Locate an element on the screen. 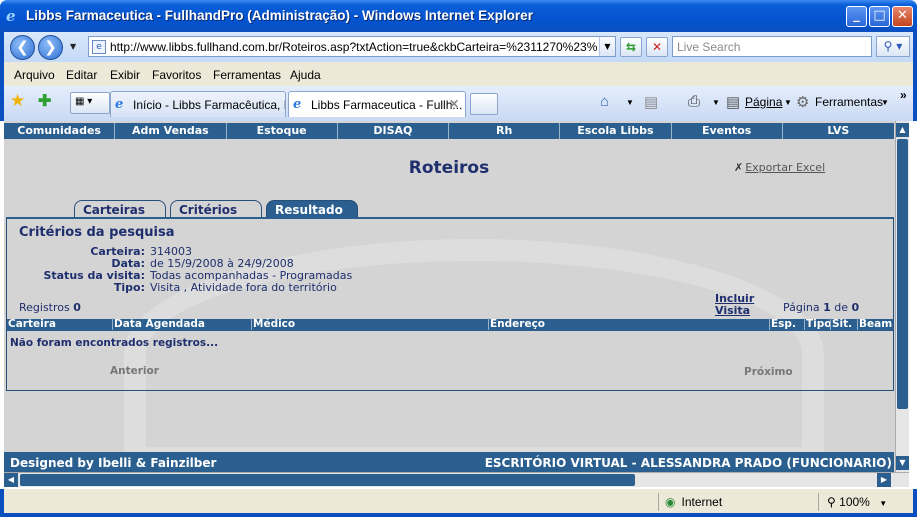  address-dropdown-icon: ▼ is located at coordinates (607, 46).